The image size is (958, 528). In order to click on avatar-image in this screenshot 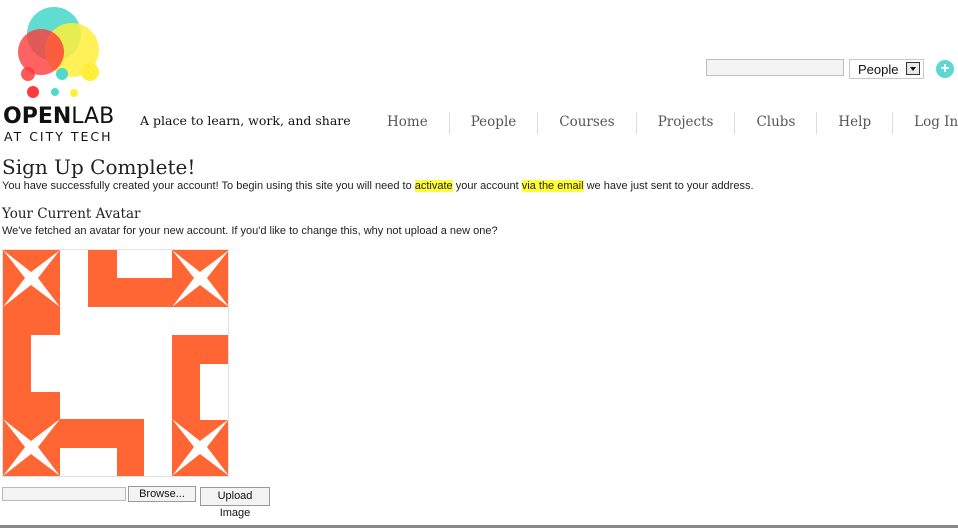, I will do `click(115, 363)`.